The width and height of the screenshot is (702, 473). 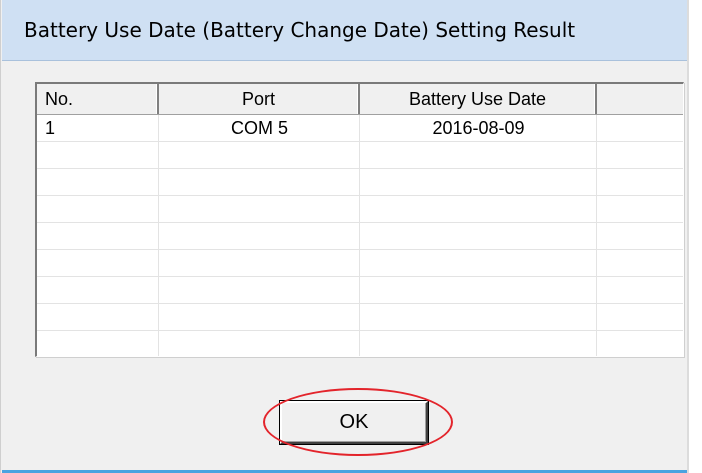 What do you see at coordinates (259, 128) in the screenshot?
I see `cell-port: COM 5` at bounding box center [259, 128].